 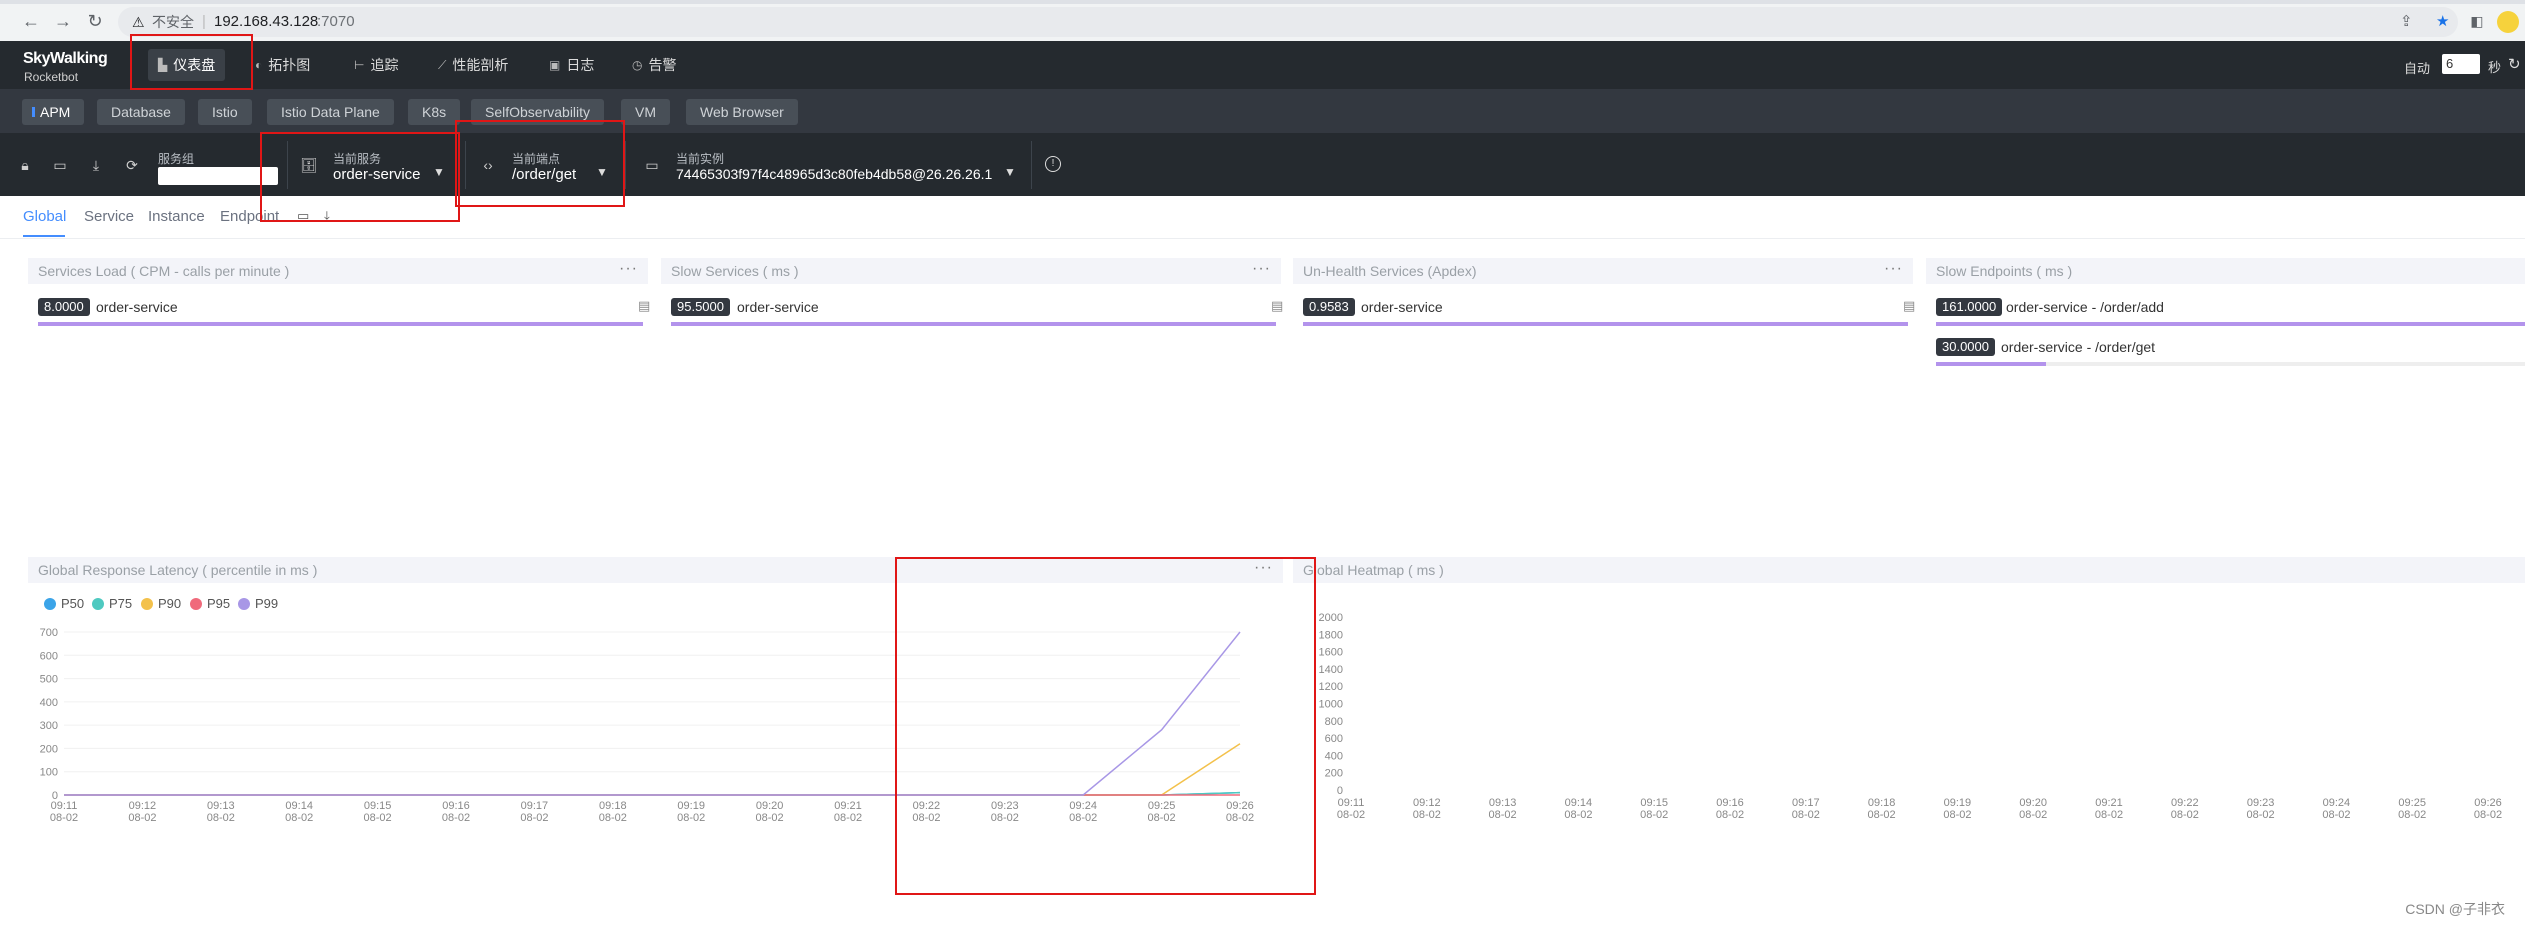 What do you see at coordinates (742, 112) in the screenshot?
I see `layer-web-browser: Web Browser` at bounding box center [742, 112].